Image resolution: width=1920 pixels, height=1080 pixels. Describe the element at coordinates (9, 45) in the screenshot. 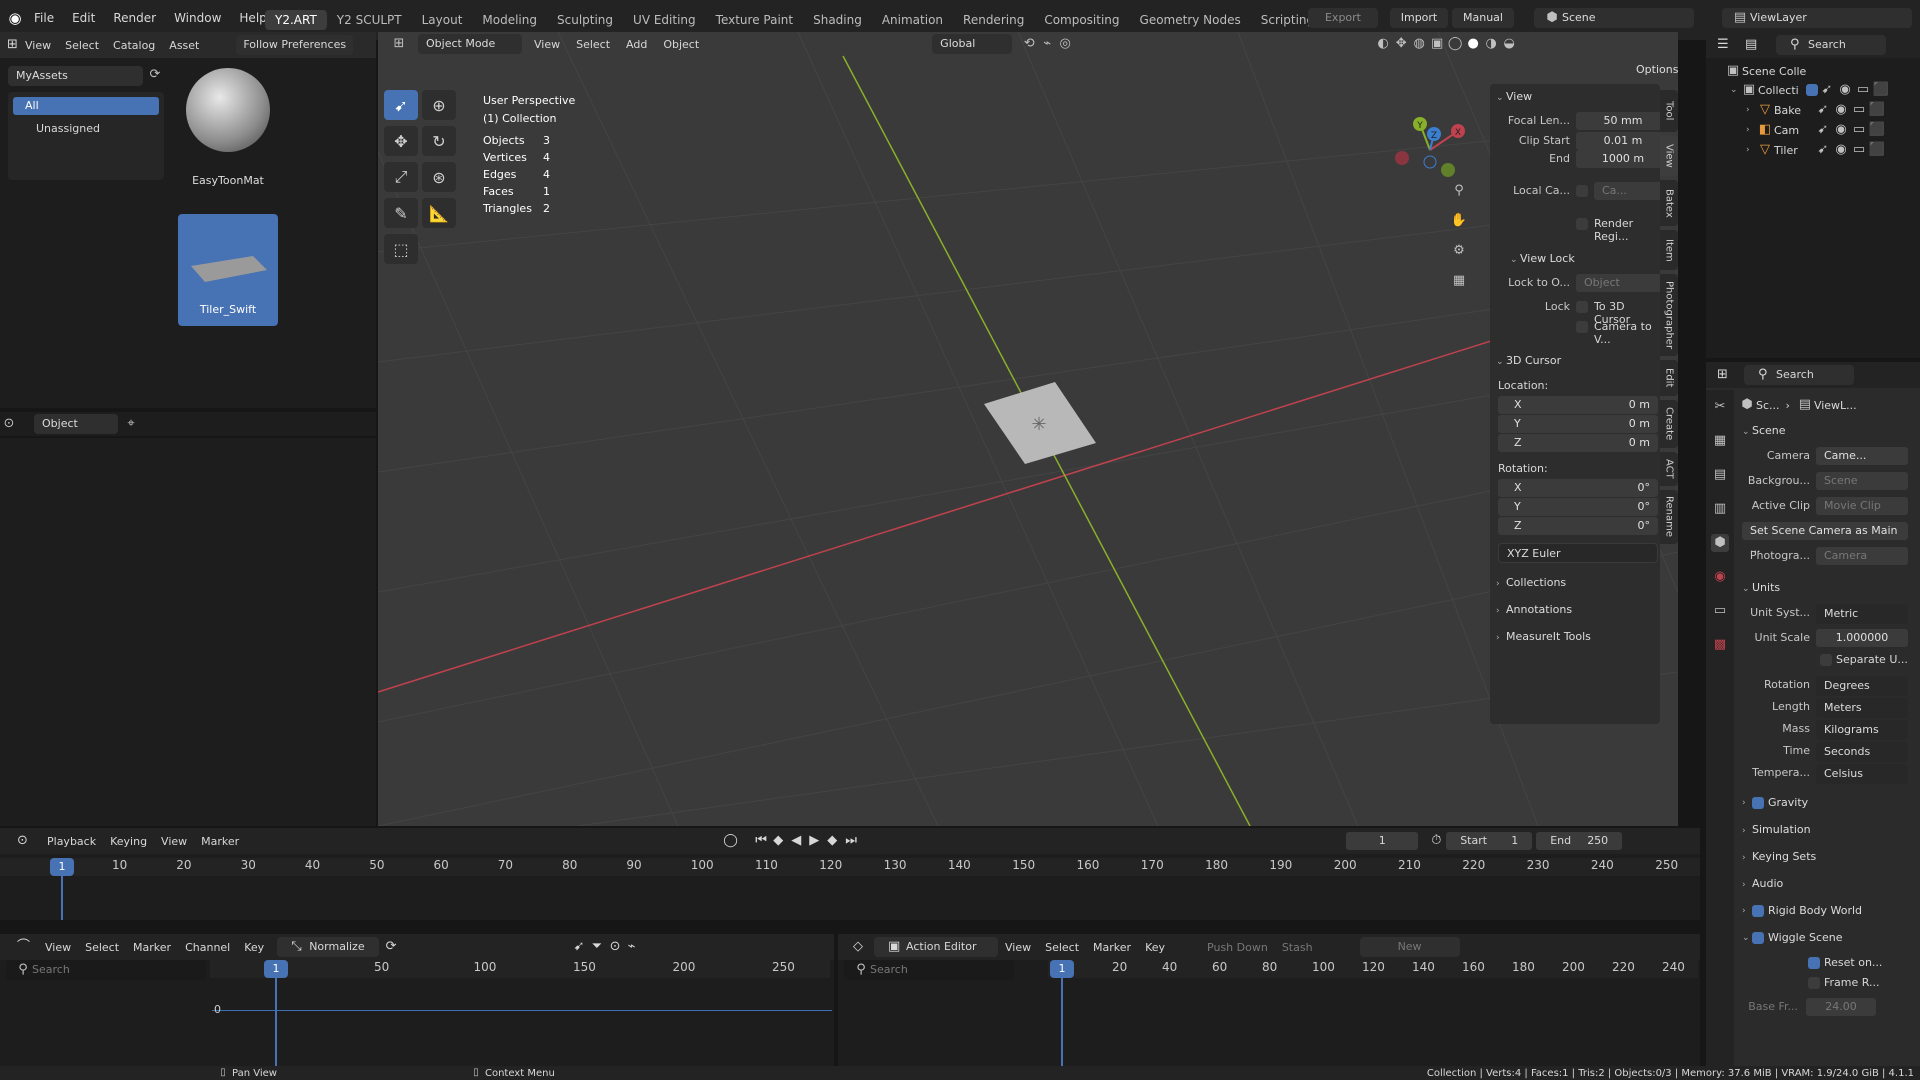

I see `editor-type-icon: ⊞` at that location.